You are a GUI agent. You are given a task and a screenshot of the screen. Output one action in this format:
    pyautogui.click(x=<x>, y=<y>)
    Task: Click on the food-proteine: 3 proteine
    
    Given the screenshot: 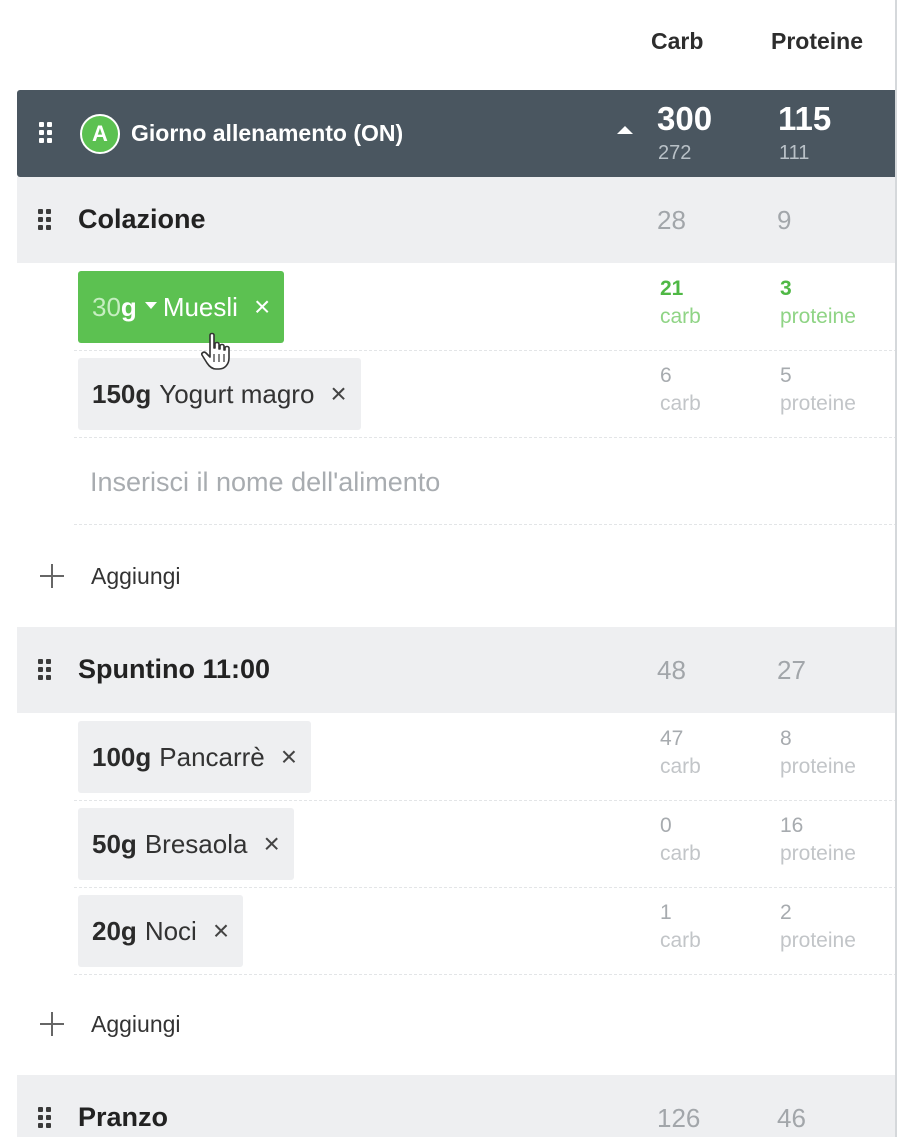 What is the action you would take?
    pyautogui.click(x=818, y=302)
    